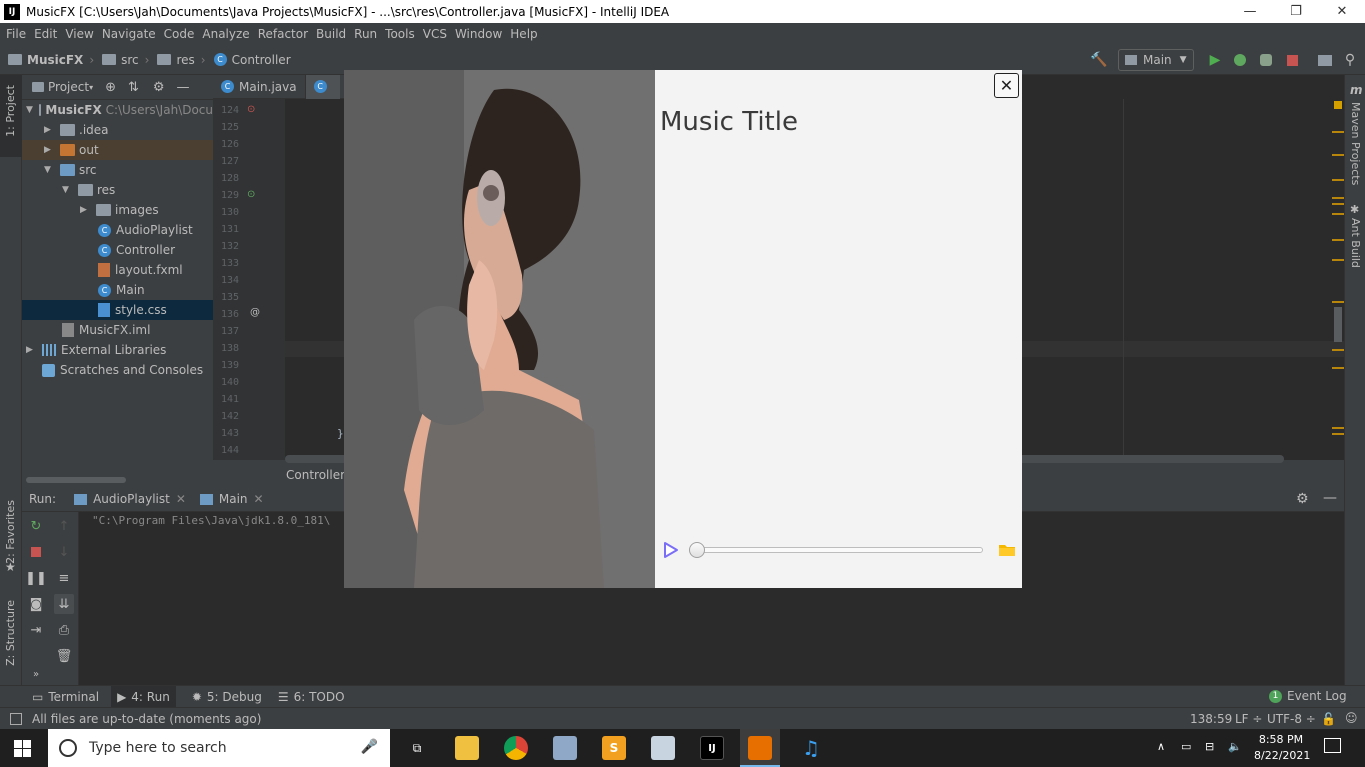  What do you see at coordinates (760, 748) in the screenshot?
I see `java-app-active-slot` at bounding box center [760, 748].